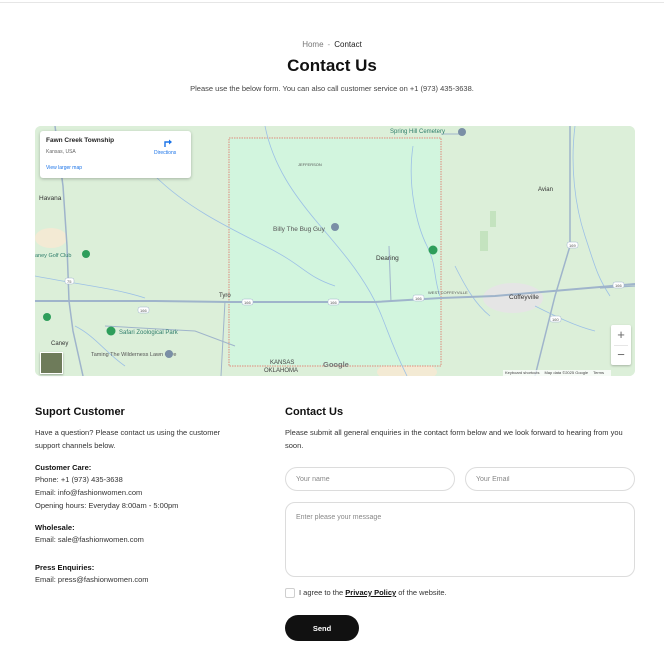 This screenshot has height=667, width=664. Describe the element at coordinates (550, 479) in the screenshot. I see `email-field` at that location.